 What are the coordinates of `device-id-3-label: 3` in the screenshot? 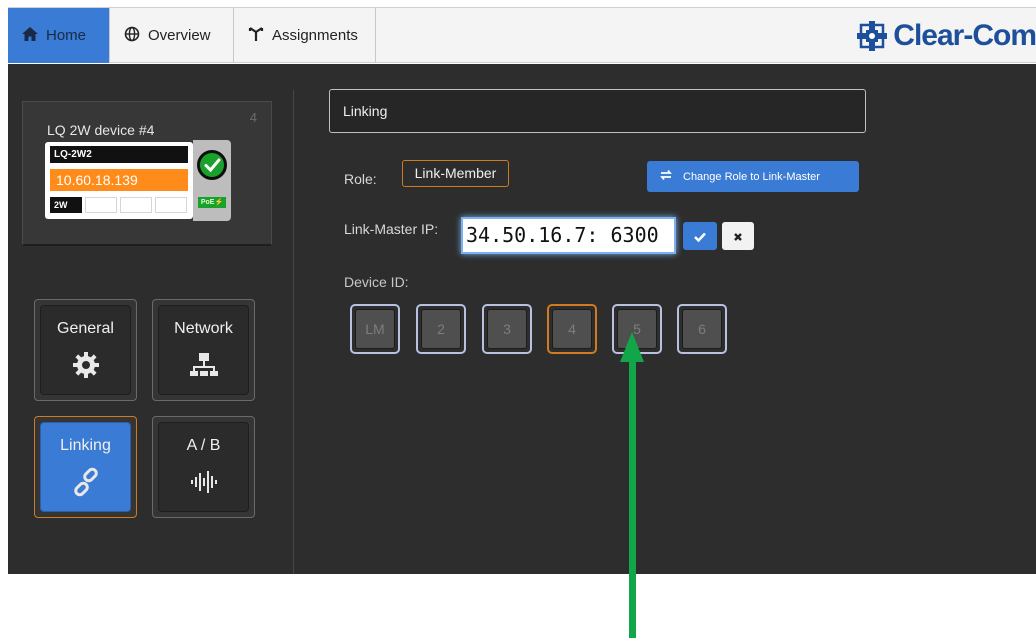 It's located at (507, 329).